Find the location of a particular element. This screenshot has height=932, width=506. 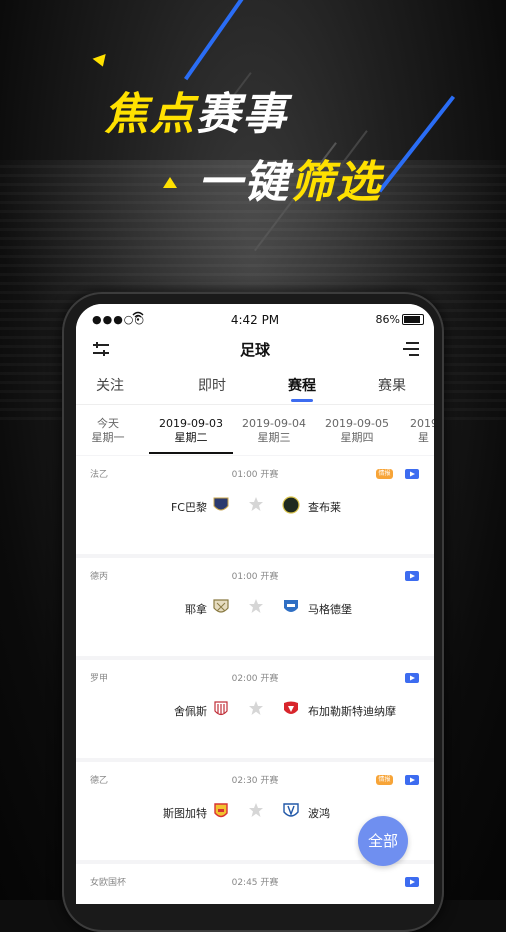

tab-follow: 关注 is located at coordinates (110, 385).